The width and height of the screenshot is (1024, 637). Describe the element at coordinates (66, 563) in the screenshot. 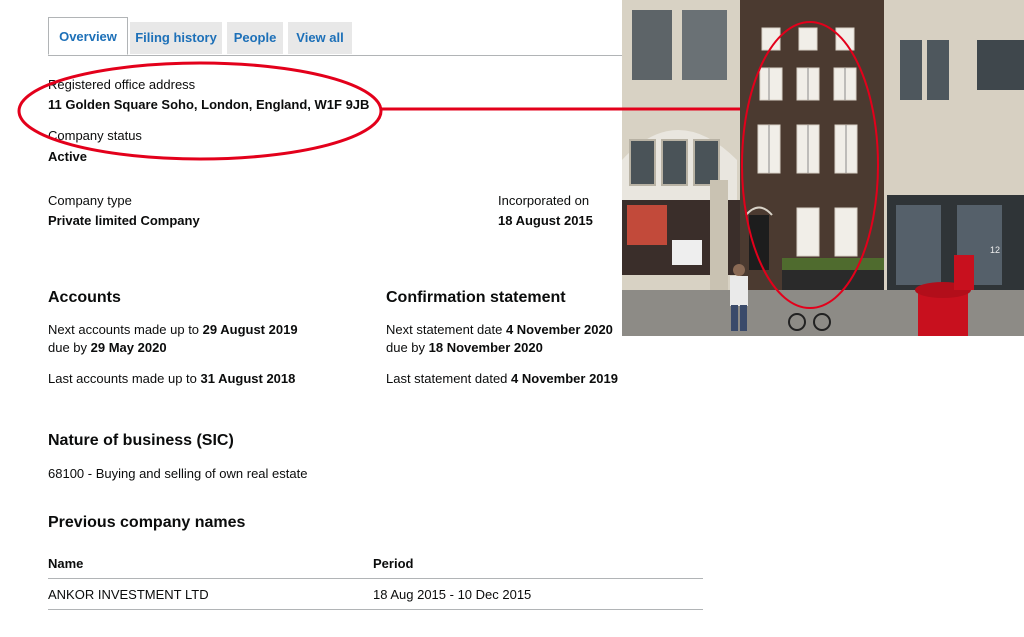

I see `column-header-name: Name` at that location.